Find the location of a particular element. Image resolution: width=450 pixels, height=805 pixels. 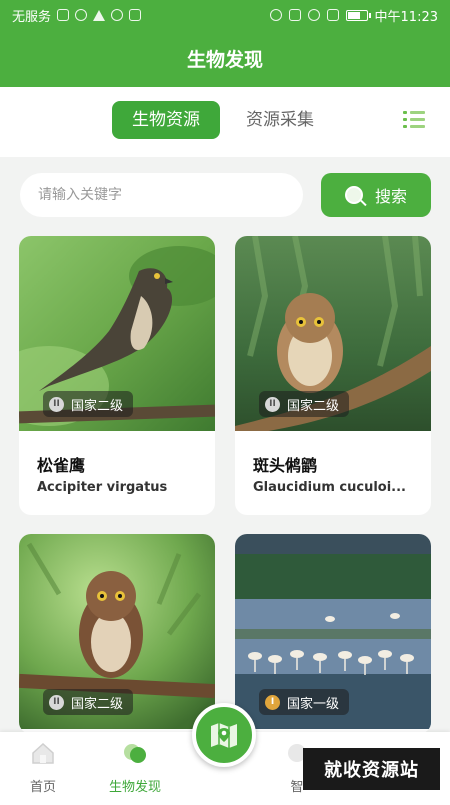

map-explore-button is located at coordinates (224, 735).